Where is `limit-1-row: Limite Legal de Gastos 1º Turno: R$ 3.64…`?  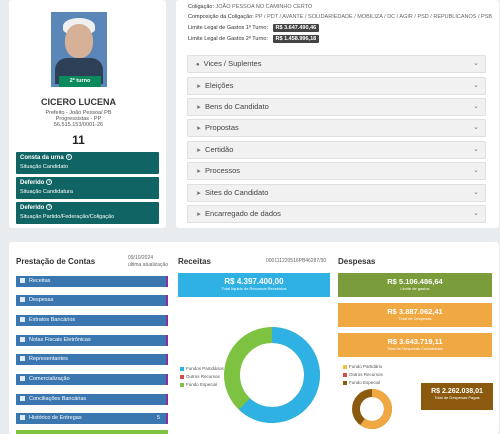 limit-1-row: Limite Legal de Gastos 1º Turno: R$ 3.64… is located at coordinates (254, 28).